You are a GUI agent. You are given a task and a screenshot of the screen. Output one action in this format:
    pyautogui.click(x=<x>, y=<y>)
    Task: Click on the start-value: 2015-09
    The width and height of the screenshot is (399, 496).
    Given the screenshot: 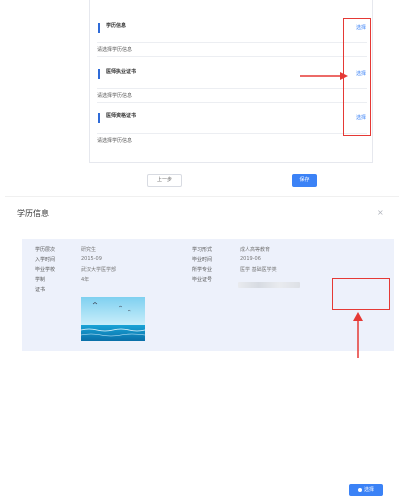 What is the action you would take?
    pyautogui.click(x=91, y=259)
    